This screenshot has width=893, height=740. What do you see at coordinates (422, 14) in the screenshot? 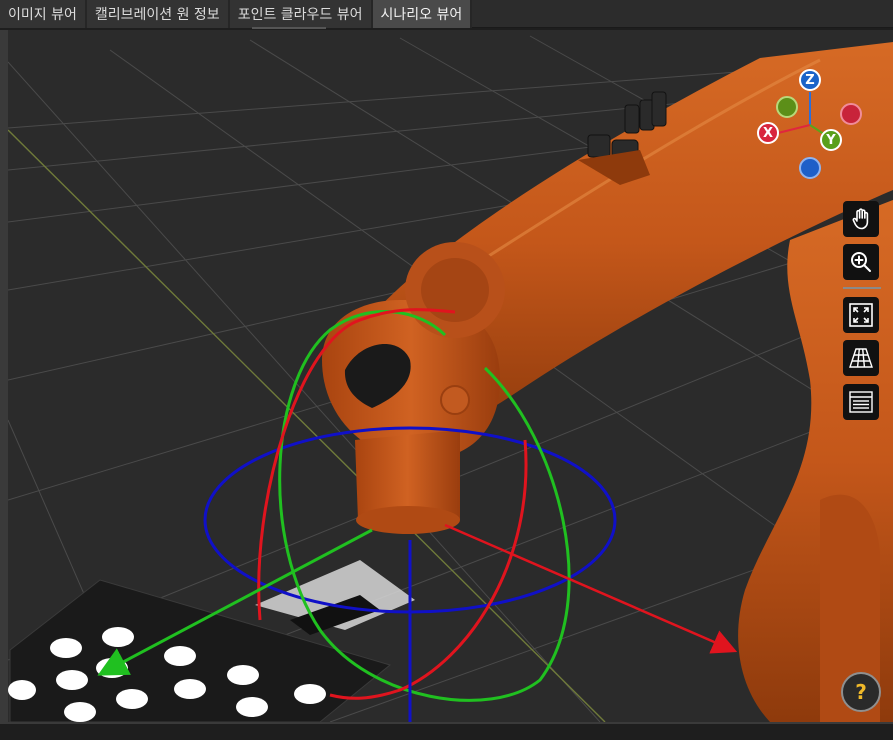
I see `tab-scenario-viewer: 시나리오 뷰어` at bounding box center [422, 14].